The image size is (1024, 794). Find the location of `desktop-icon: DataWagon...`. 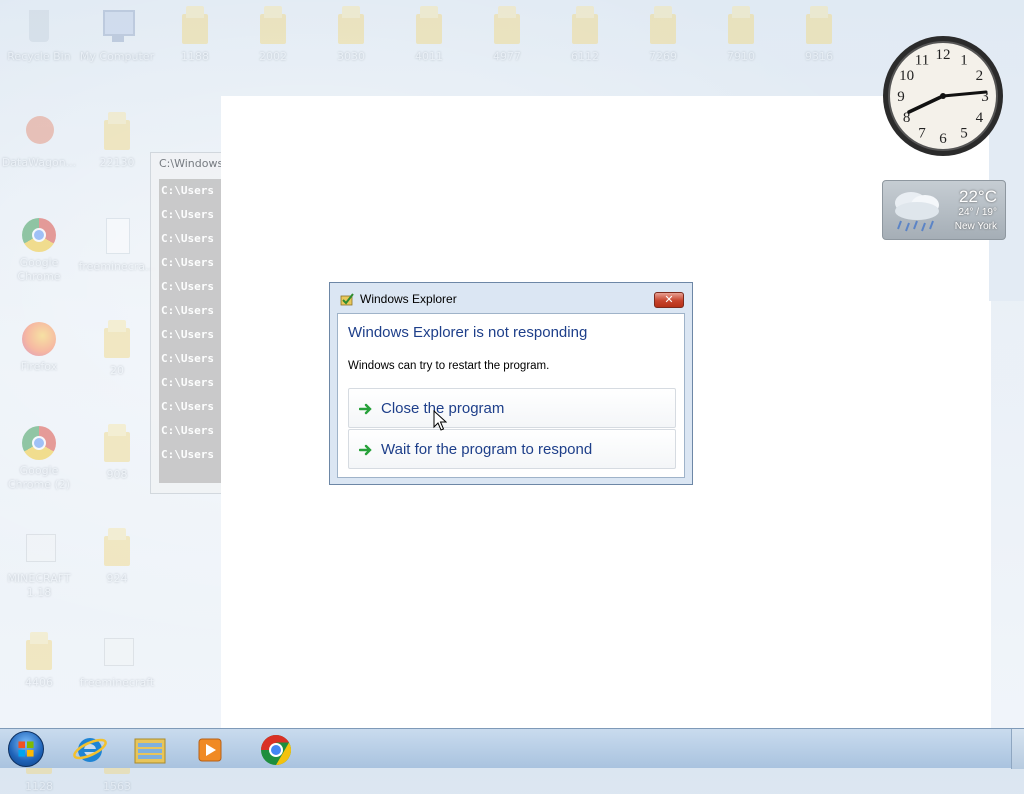

desktop-icon: DataWagon... is located at coordinates (39, 141).